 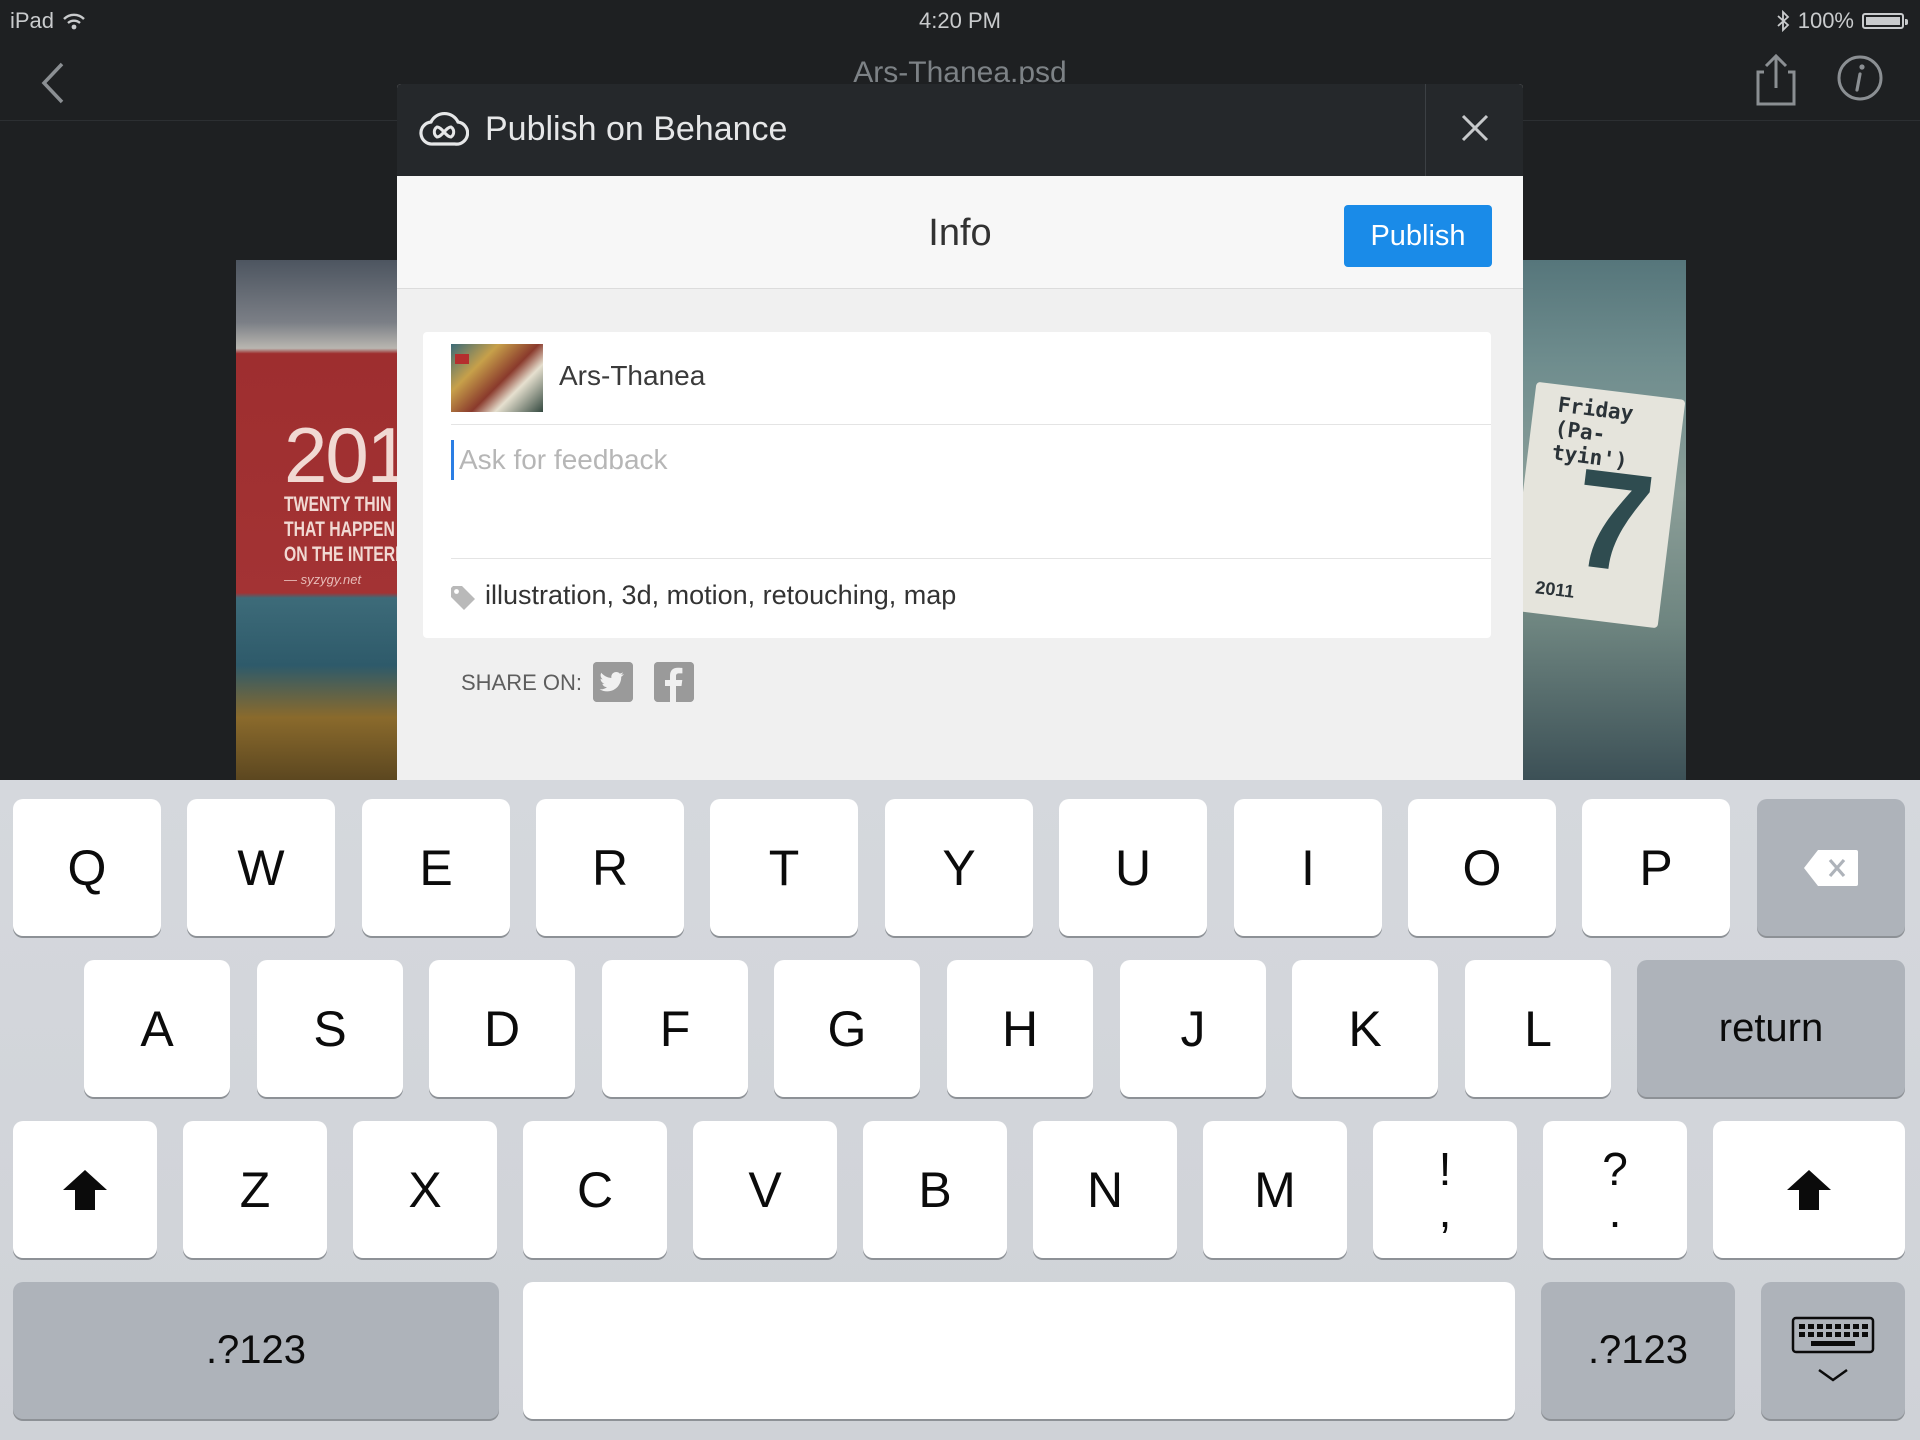 What do you see at coordinates (1133, 867) in the screenshot?
I see `key-u: U` at bounding box center [1133, 867].